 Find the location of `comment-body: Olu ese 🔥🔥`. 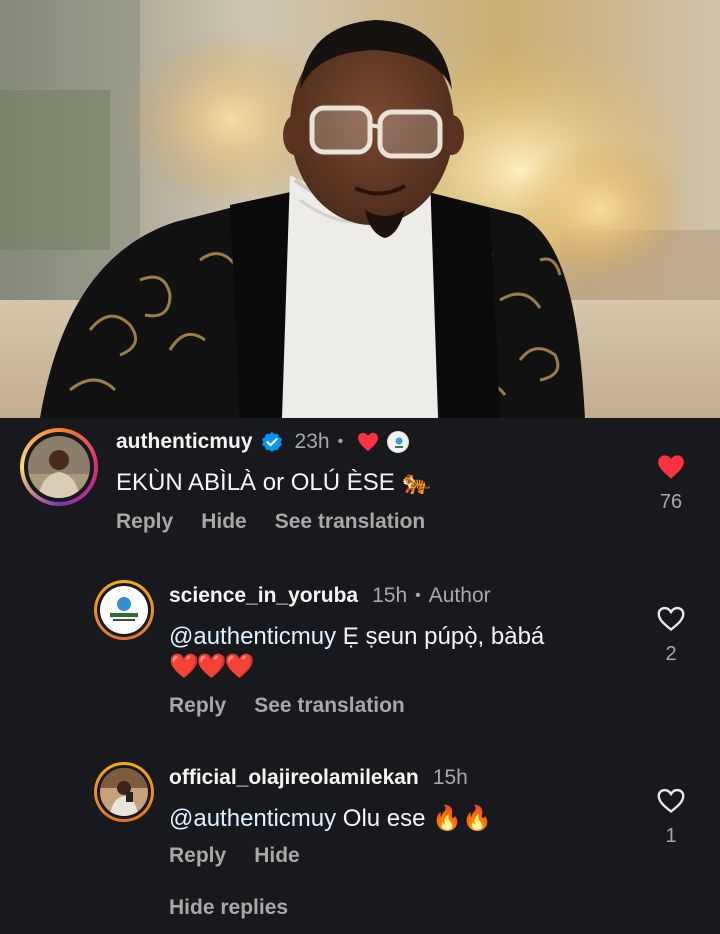

comment-body: Olu ese 🔥🔥 is located at coordinates (414, 818).